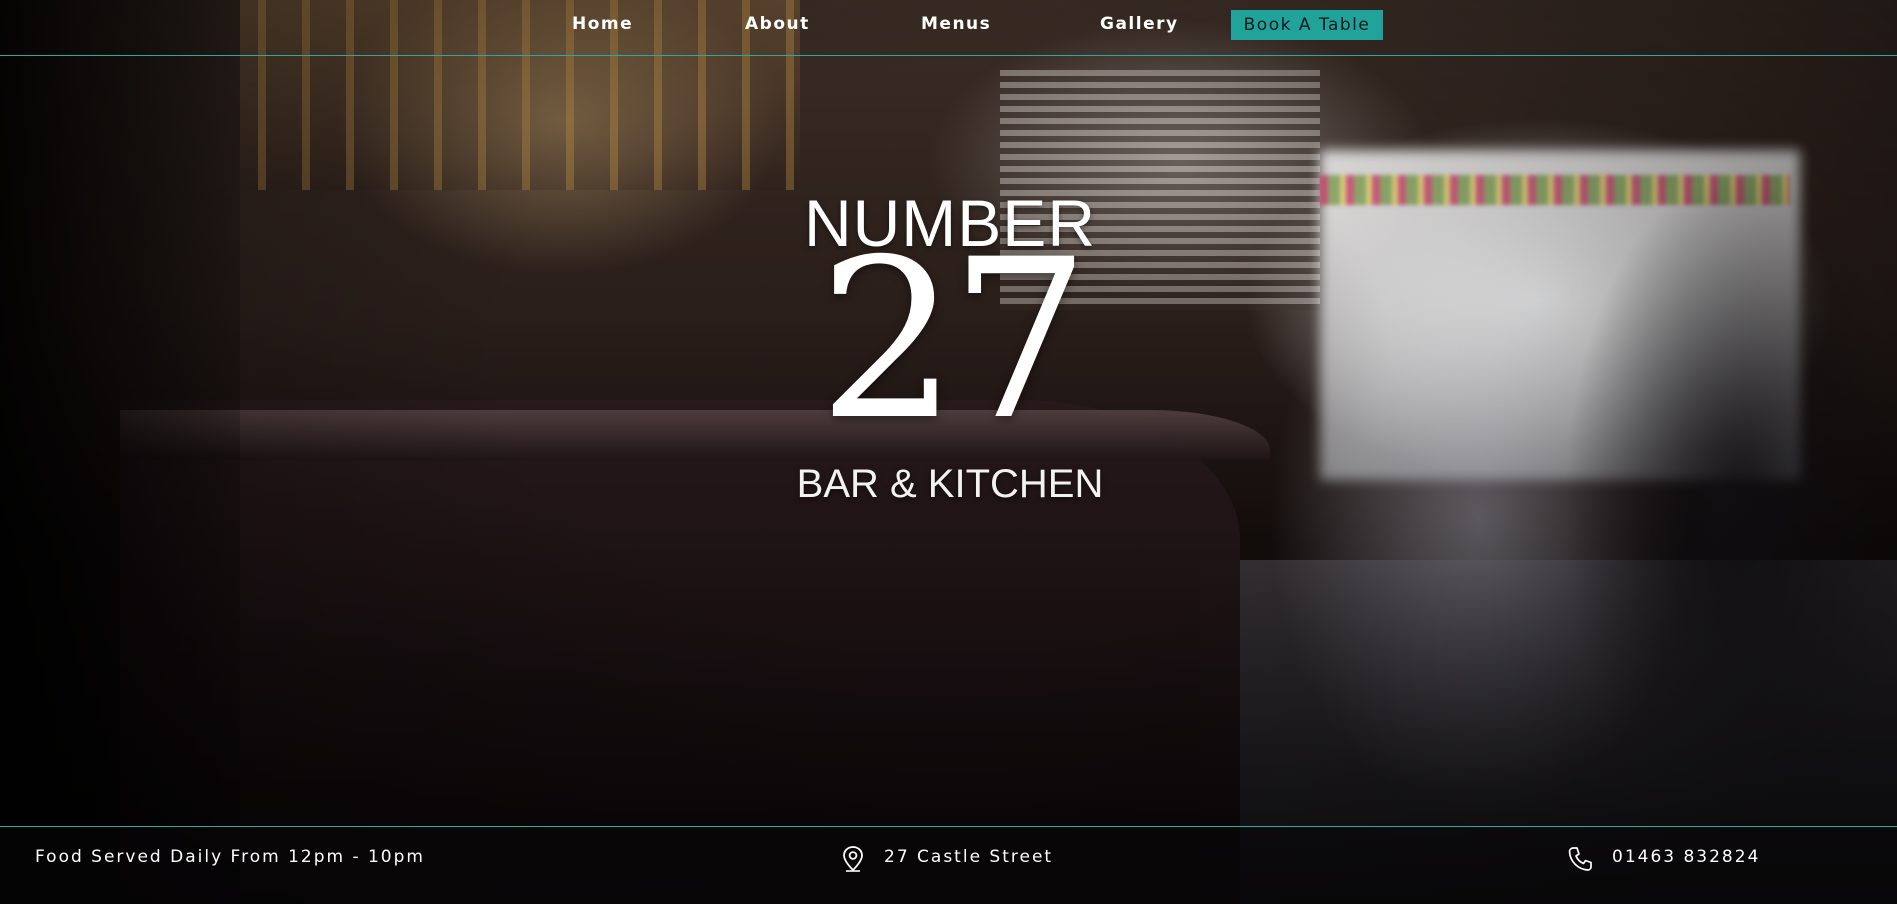 The width and height of the screenshot is (1897, 904). Describe the element at coordinates (230, 857) in the screenshot. I see `opening-hours-text: Food Served Daily From 12pm - 10pm` at that location.